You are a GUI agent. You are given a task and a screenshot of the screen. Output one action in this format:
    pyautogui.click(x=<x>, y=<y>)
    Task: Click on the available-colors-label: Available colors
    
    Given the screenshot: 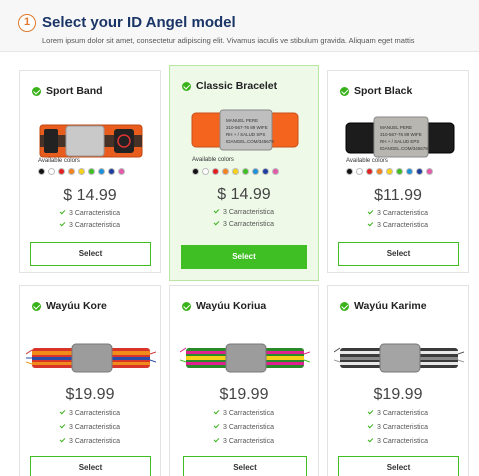 What is the action you would take?
    pyautogui.click(x=59, y=161)
    